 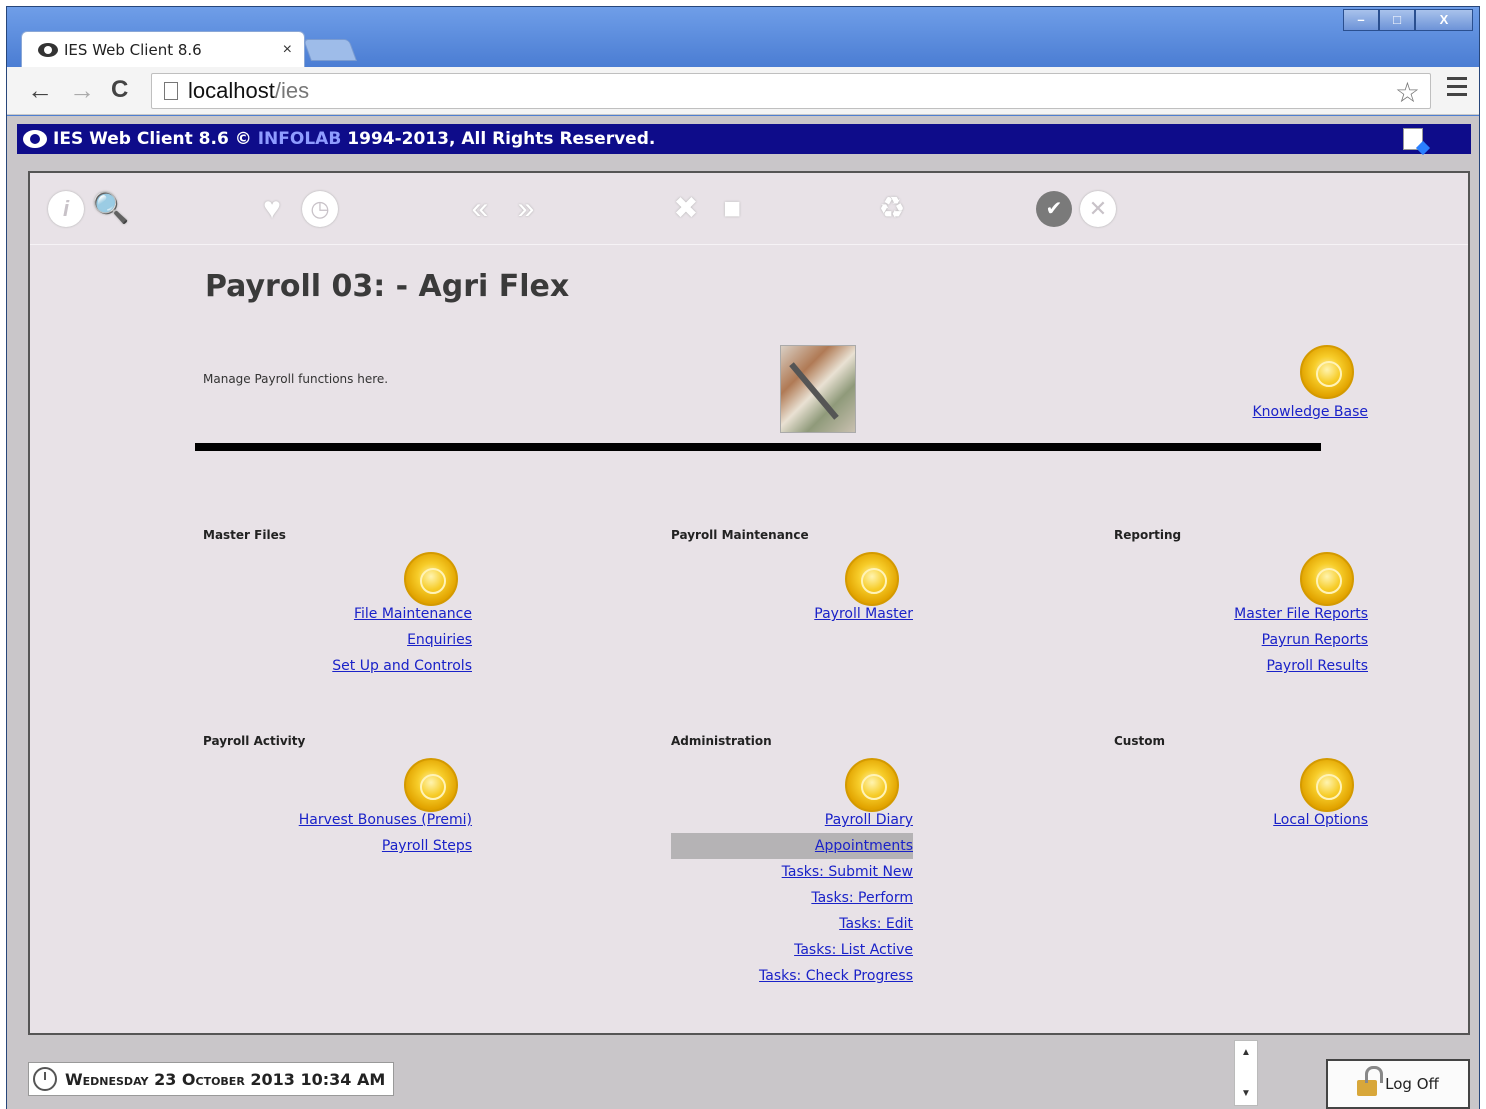 I want to click on link-payroll-results: Payroll Results, so click(x=1301, y=666).